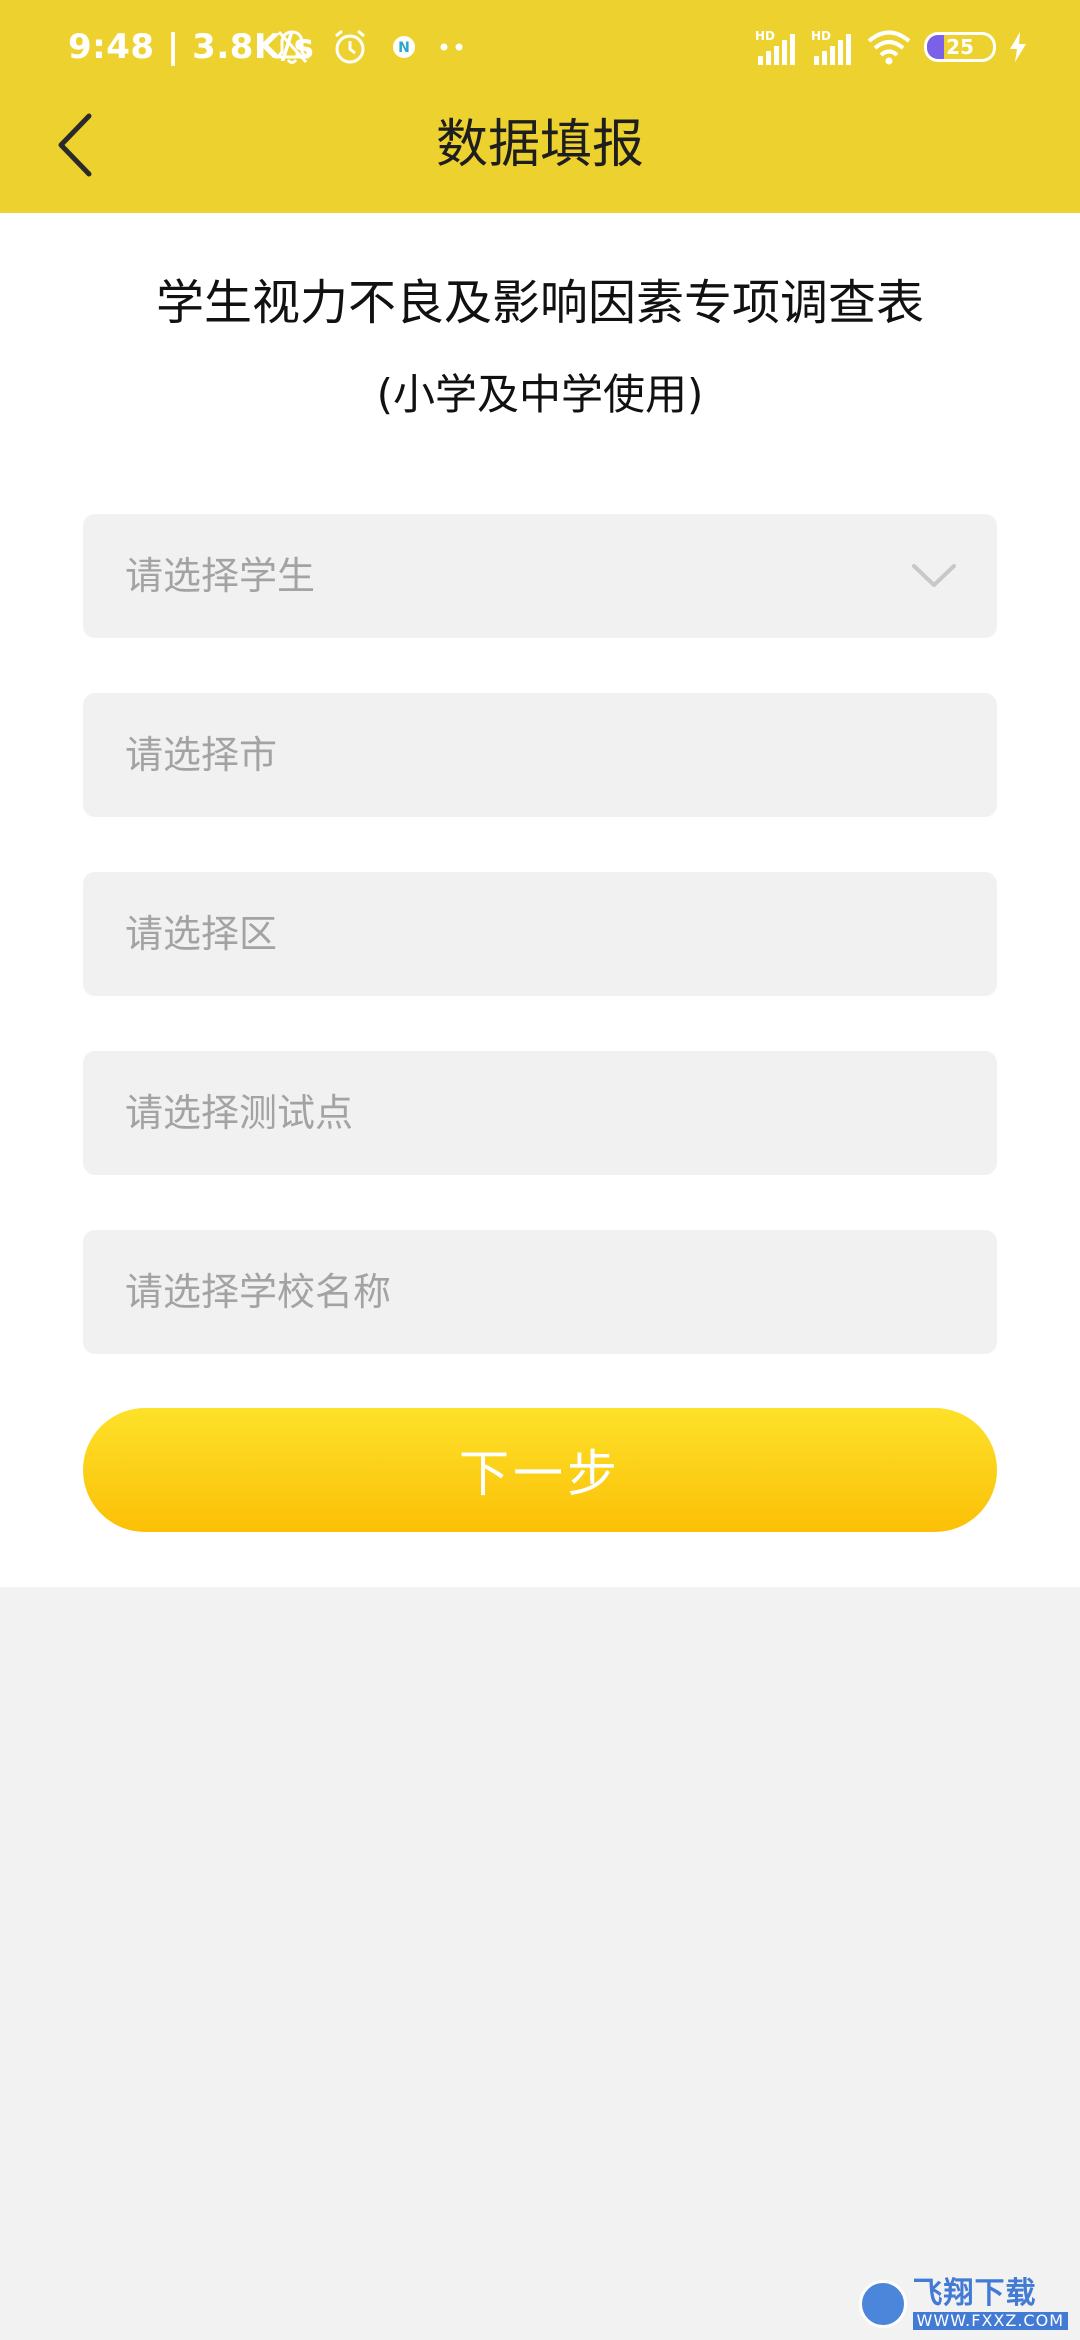 The height and width of the screenshot is (2340, 1080). I want to click on select-city-placeholder: 请选择市, so click(201, 755).